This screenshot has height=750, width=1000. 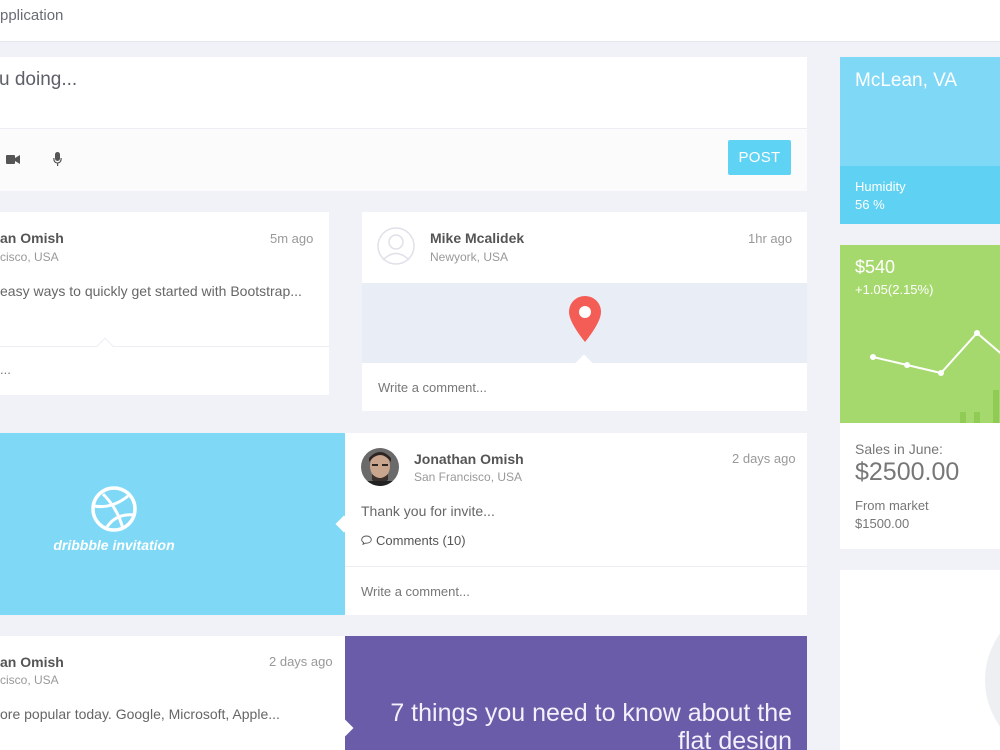 I want to click on map-pin-icon, so click(x=585, y=319).